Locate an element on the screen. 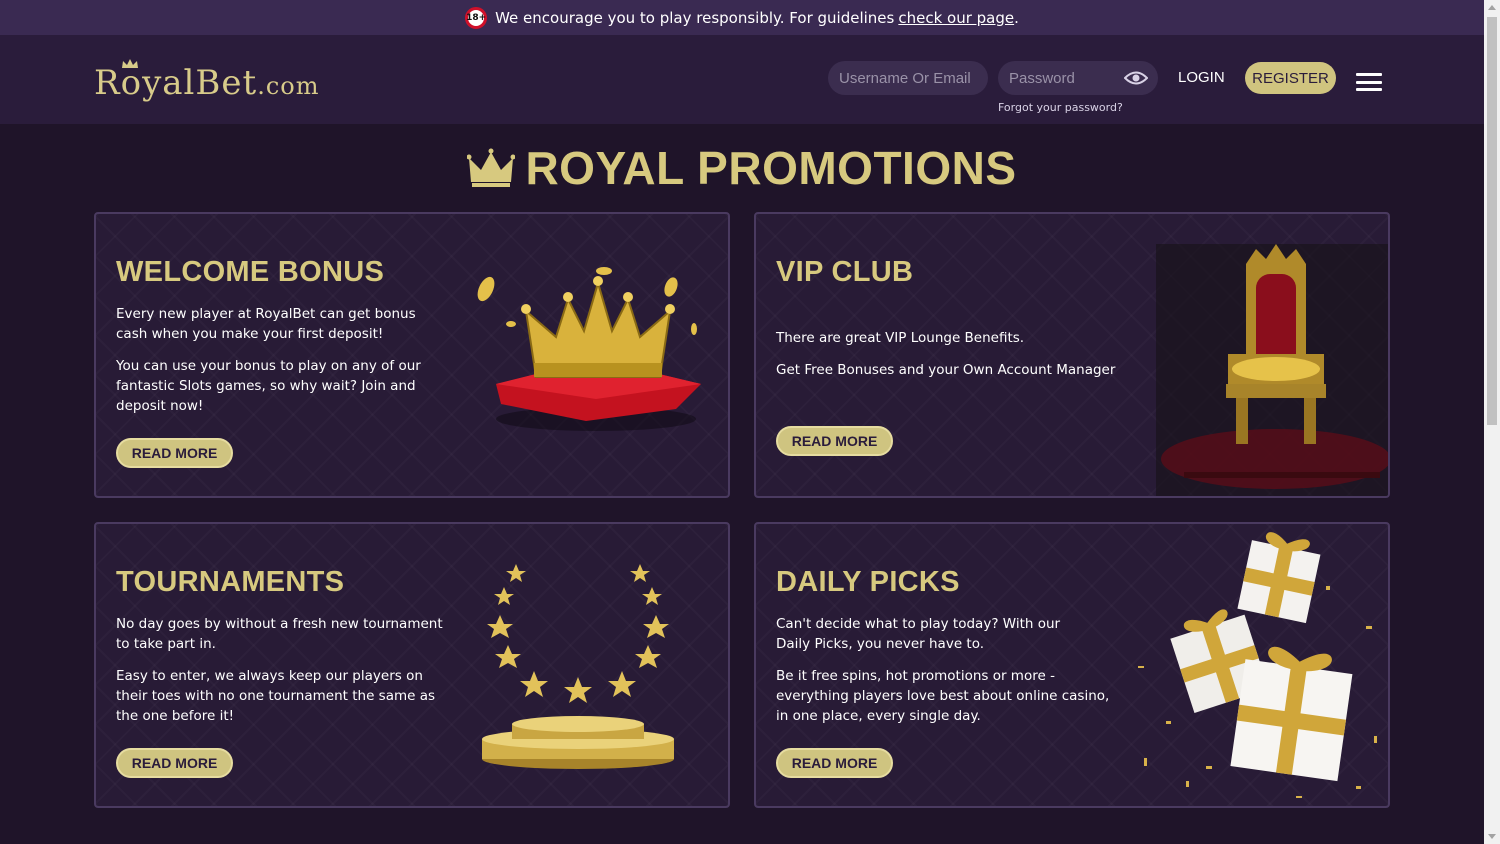  card-paragraph: There are great VIP Lounge Benefits. is located at coordinates (900, 338).